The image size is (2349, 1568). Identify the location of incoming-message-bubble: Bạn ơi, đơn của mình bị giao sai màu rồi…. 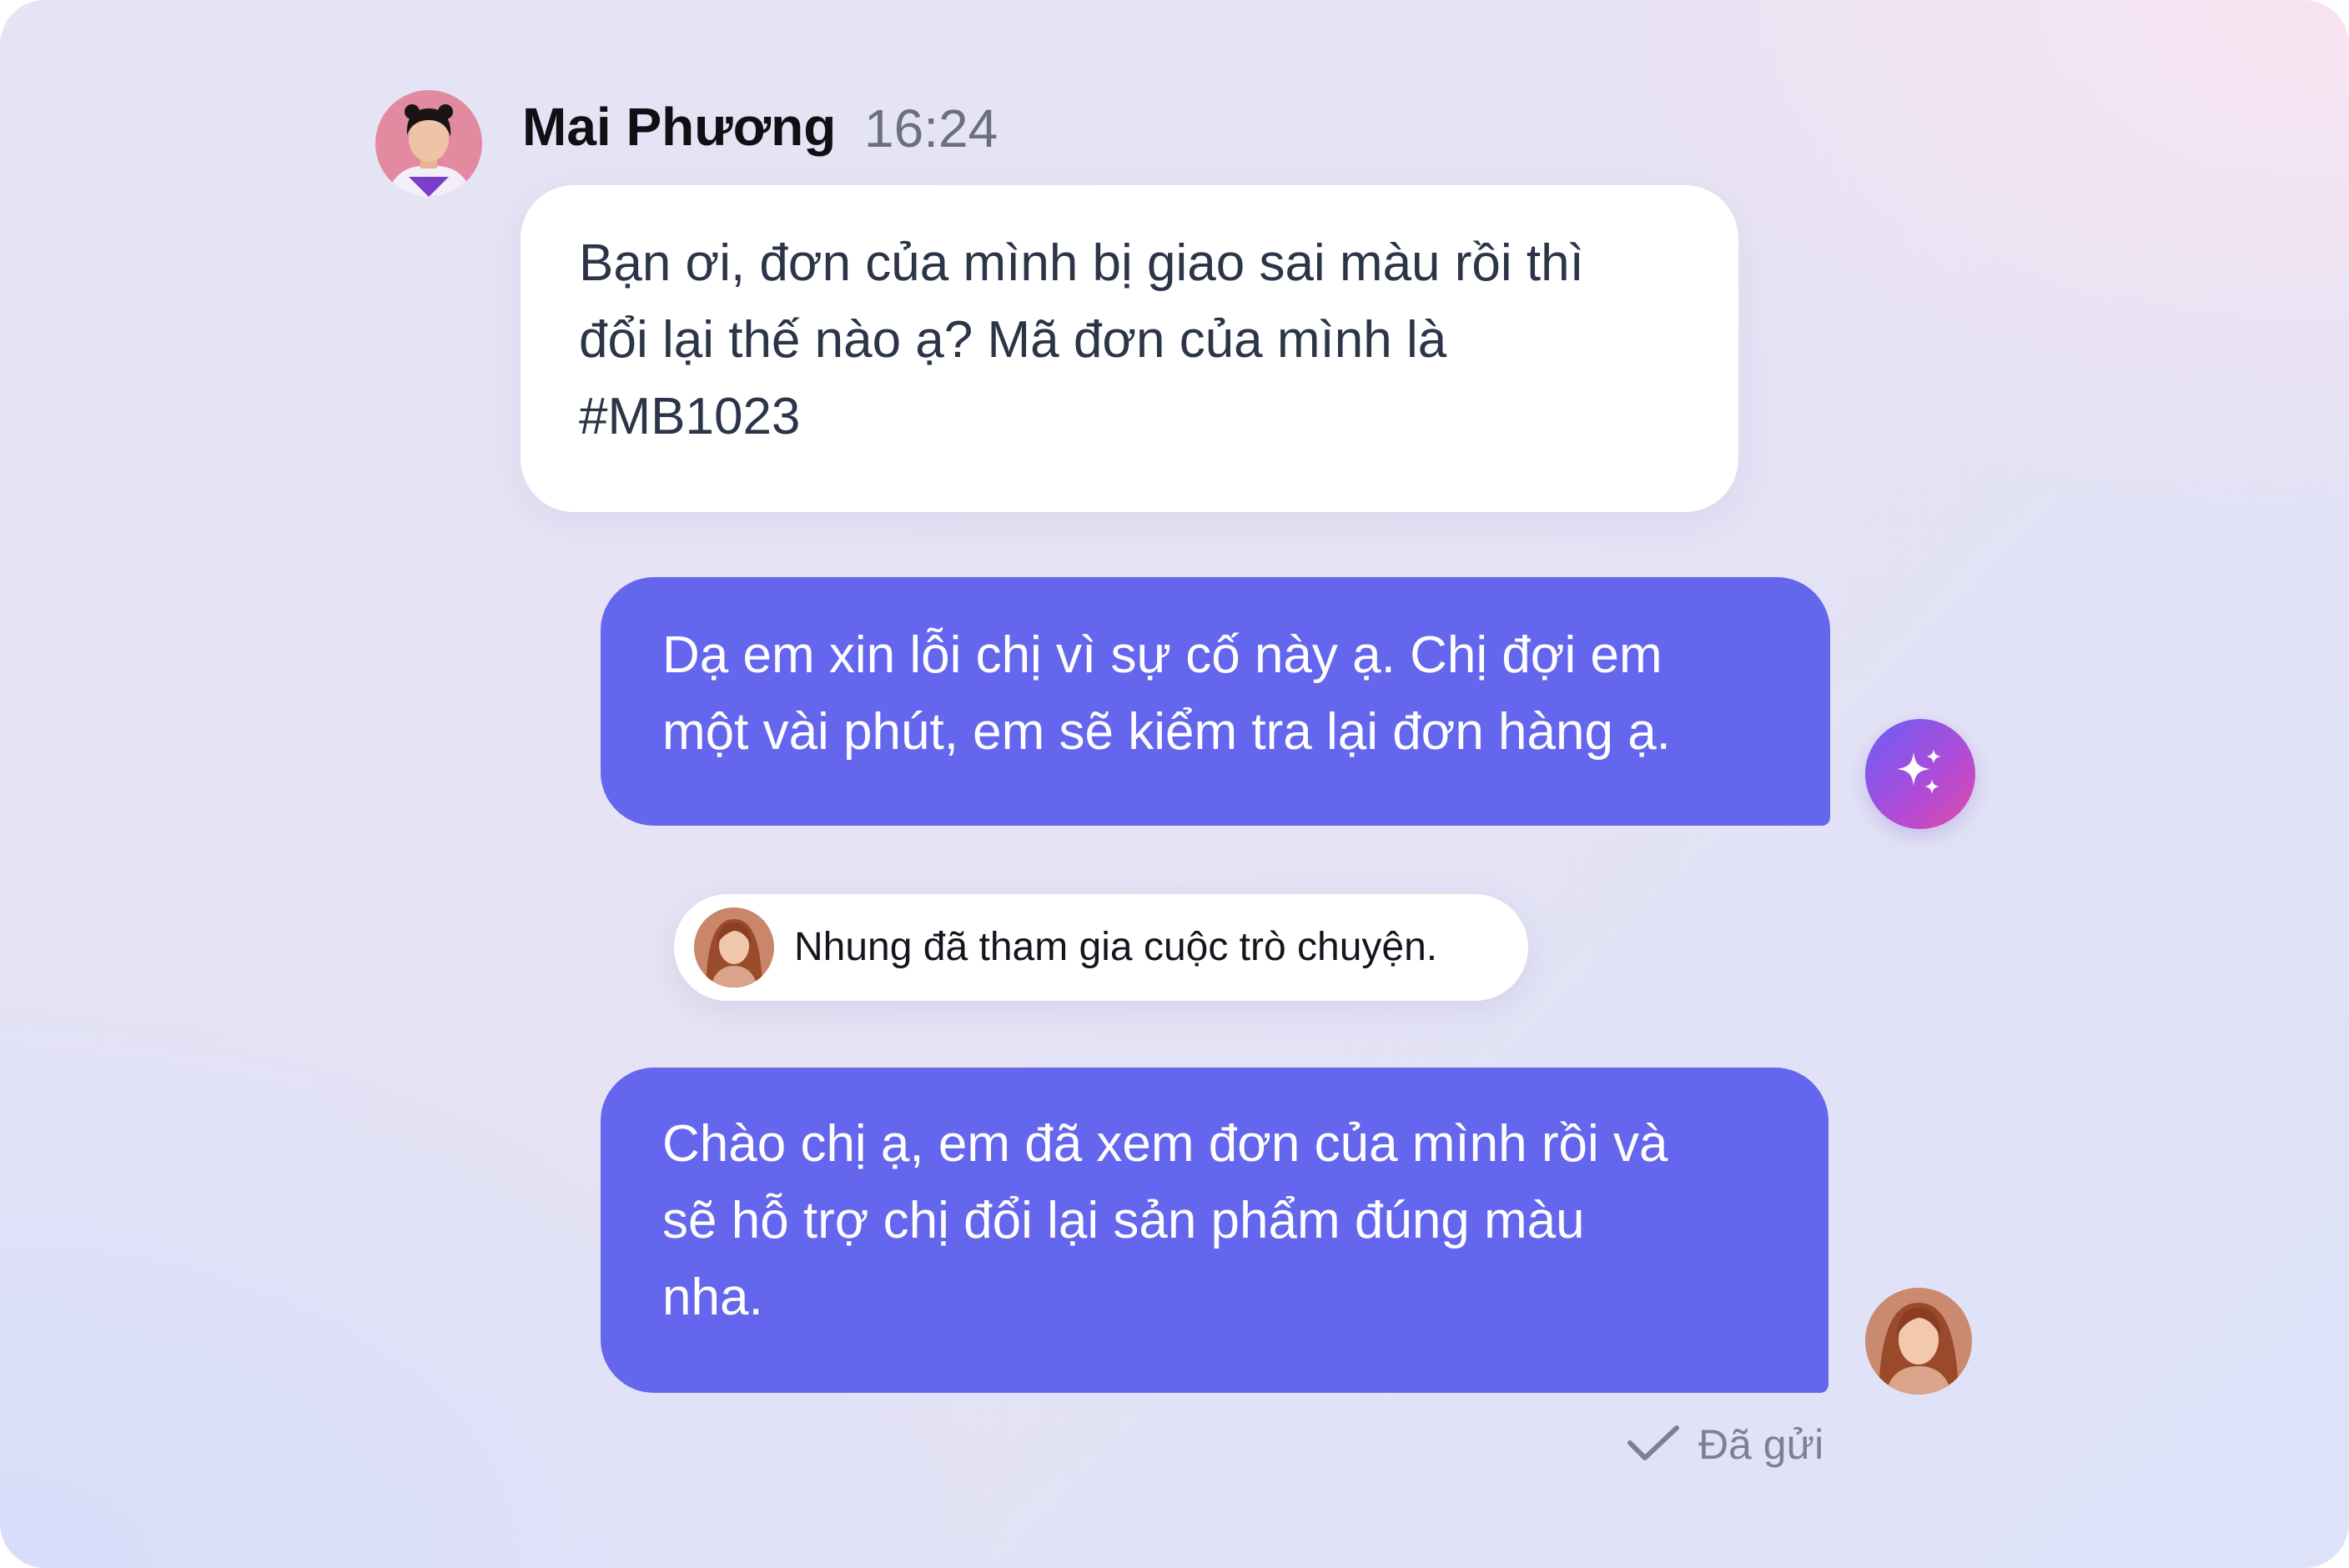
(1129, 348).